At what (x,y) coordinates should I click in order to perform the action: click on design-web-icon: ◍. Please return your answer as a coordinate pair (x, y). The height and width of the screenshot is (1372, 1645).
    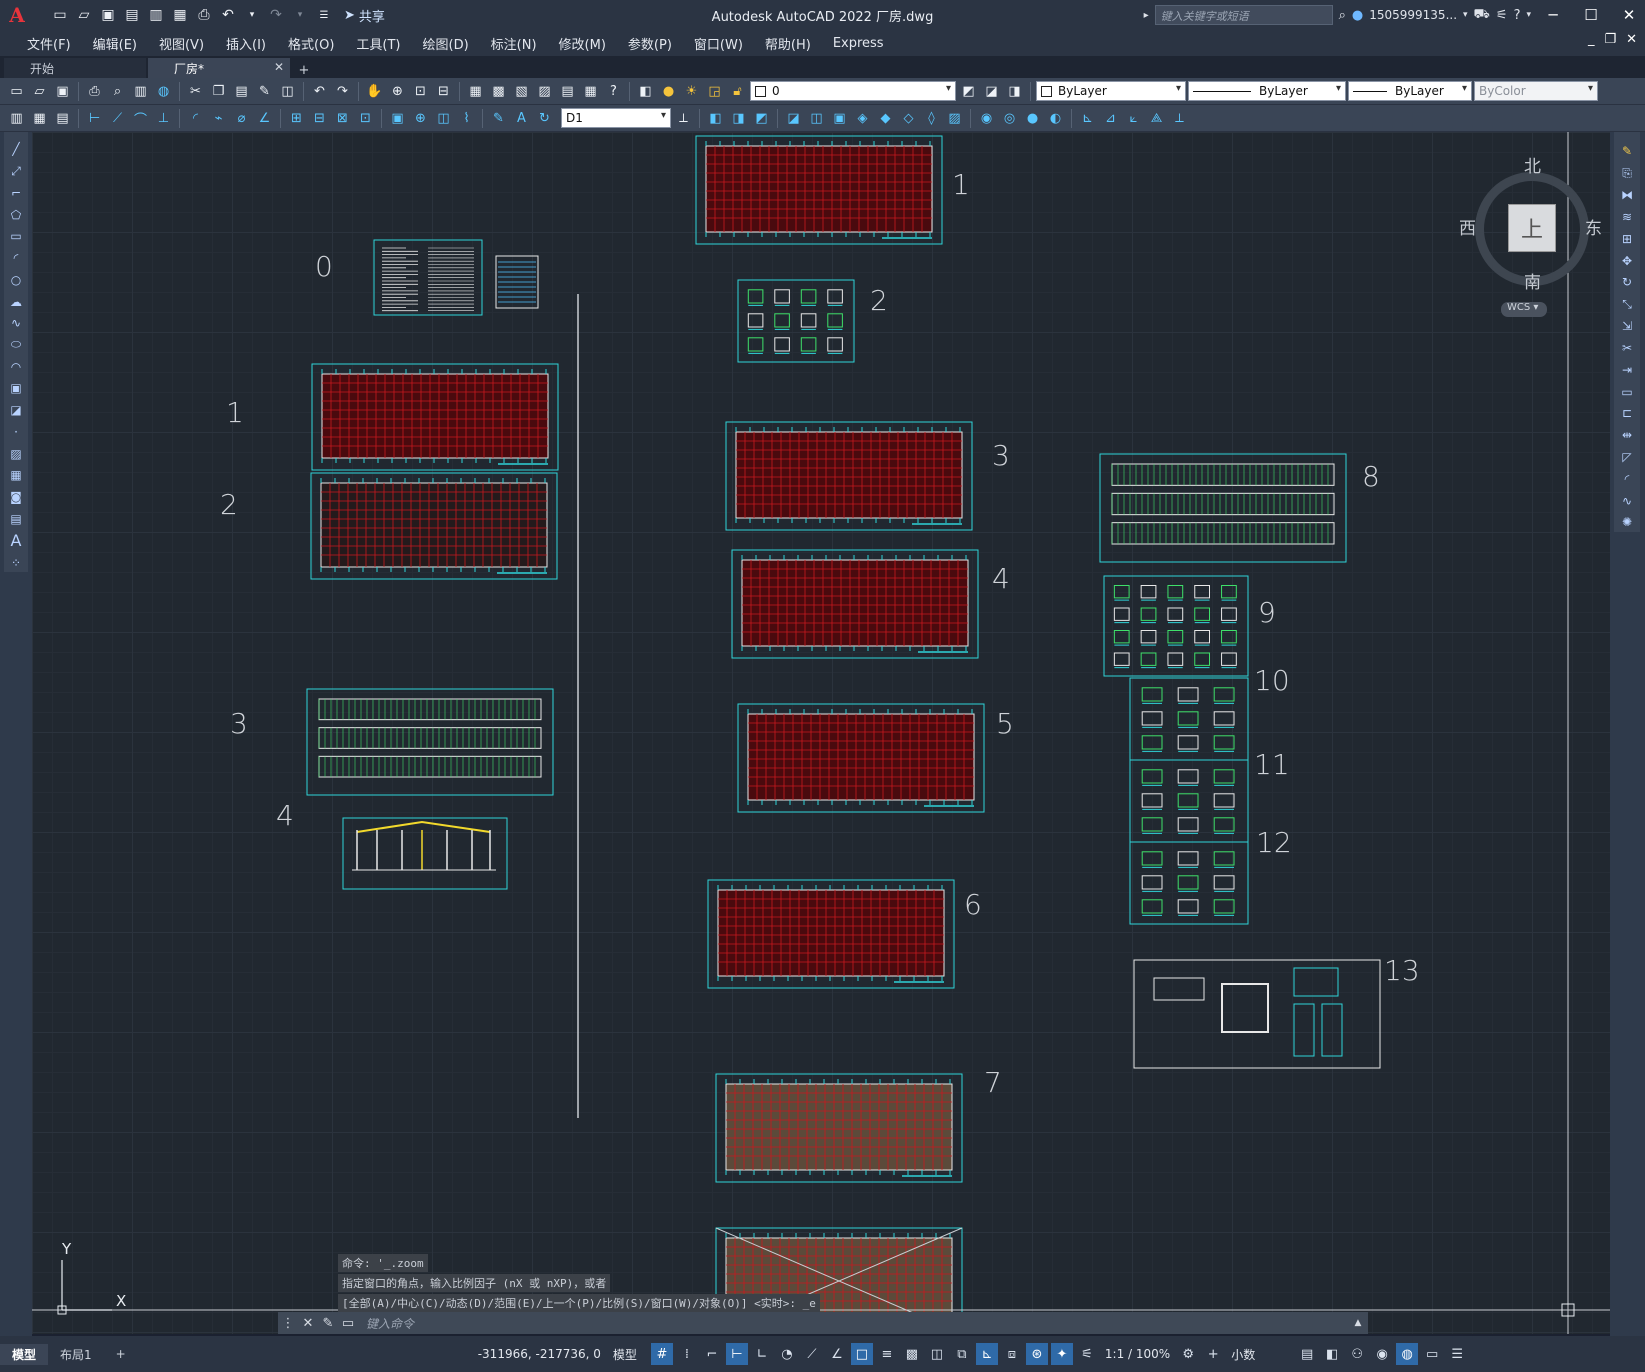
    Looking at the image, I should click on (163, 91).